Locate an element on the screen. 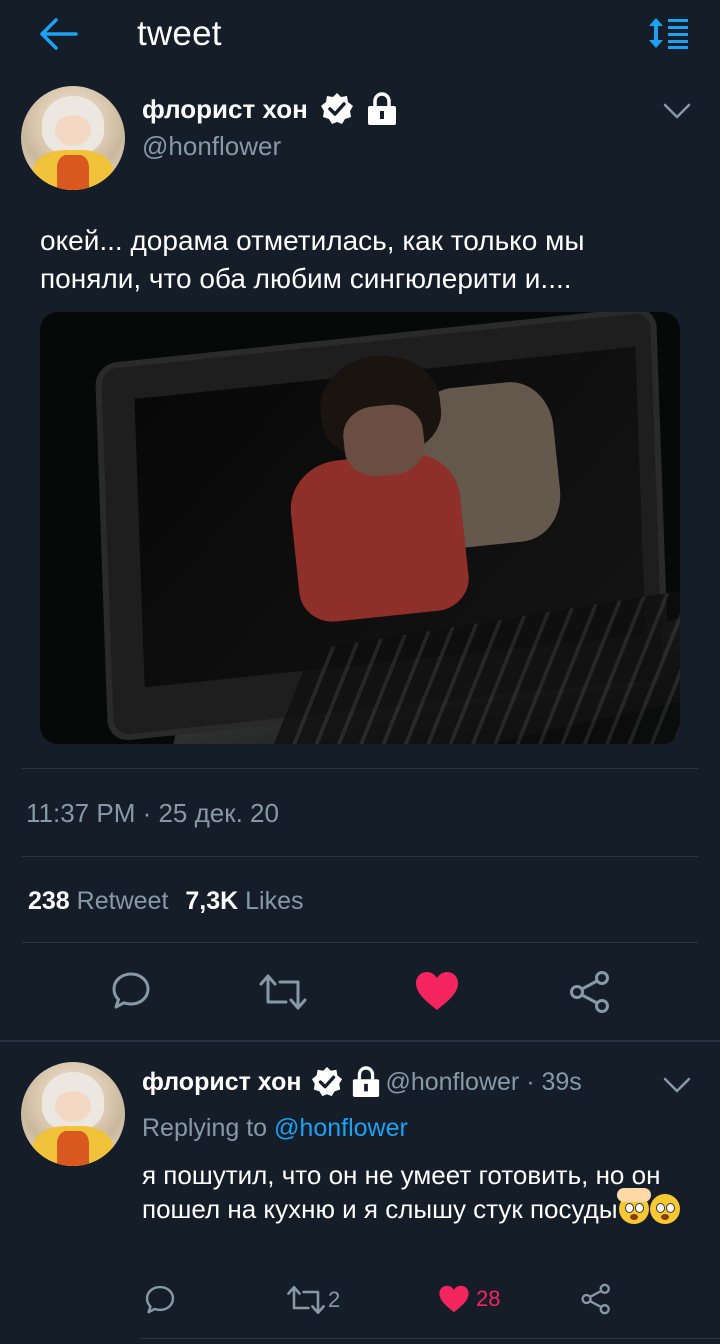 The image size is (720, 1344). author-row: флорист хон is located at coordinates (270, 109).